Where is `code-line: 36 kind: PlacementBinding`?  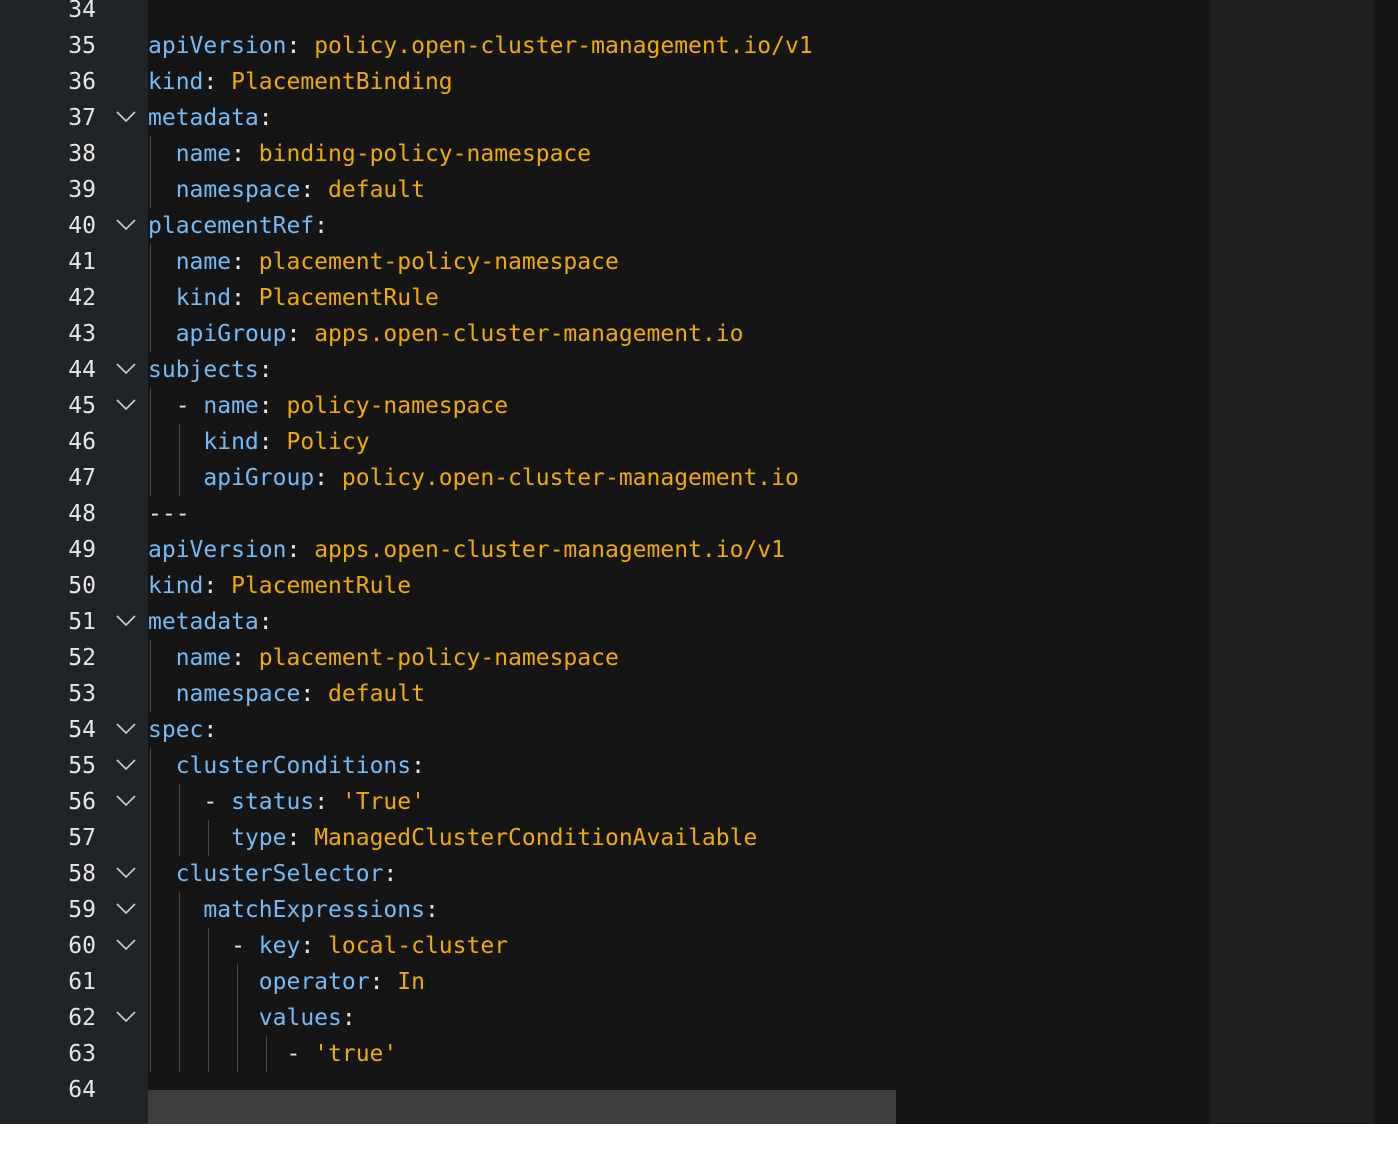
code-line: 36 kind: PlacementBinding is located at coordinates (605, 82).